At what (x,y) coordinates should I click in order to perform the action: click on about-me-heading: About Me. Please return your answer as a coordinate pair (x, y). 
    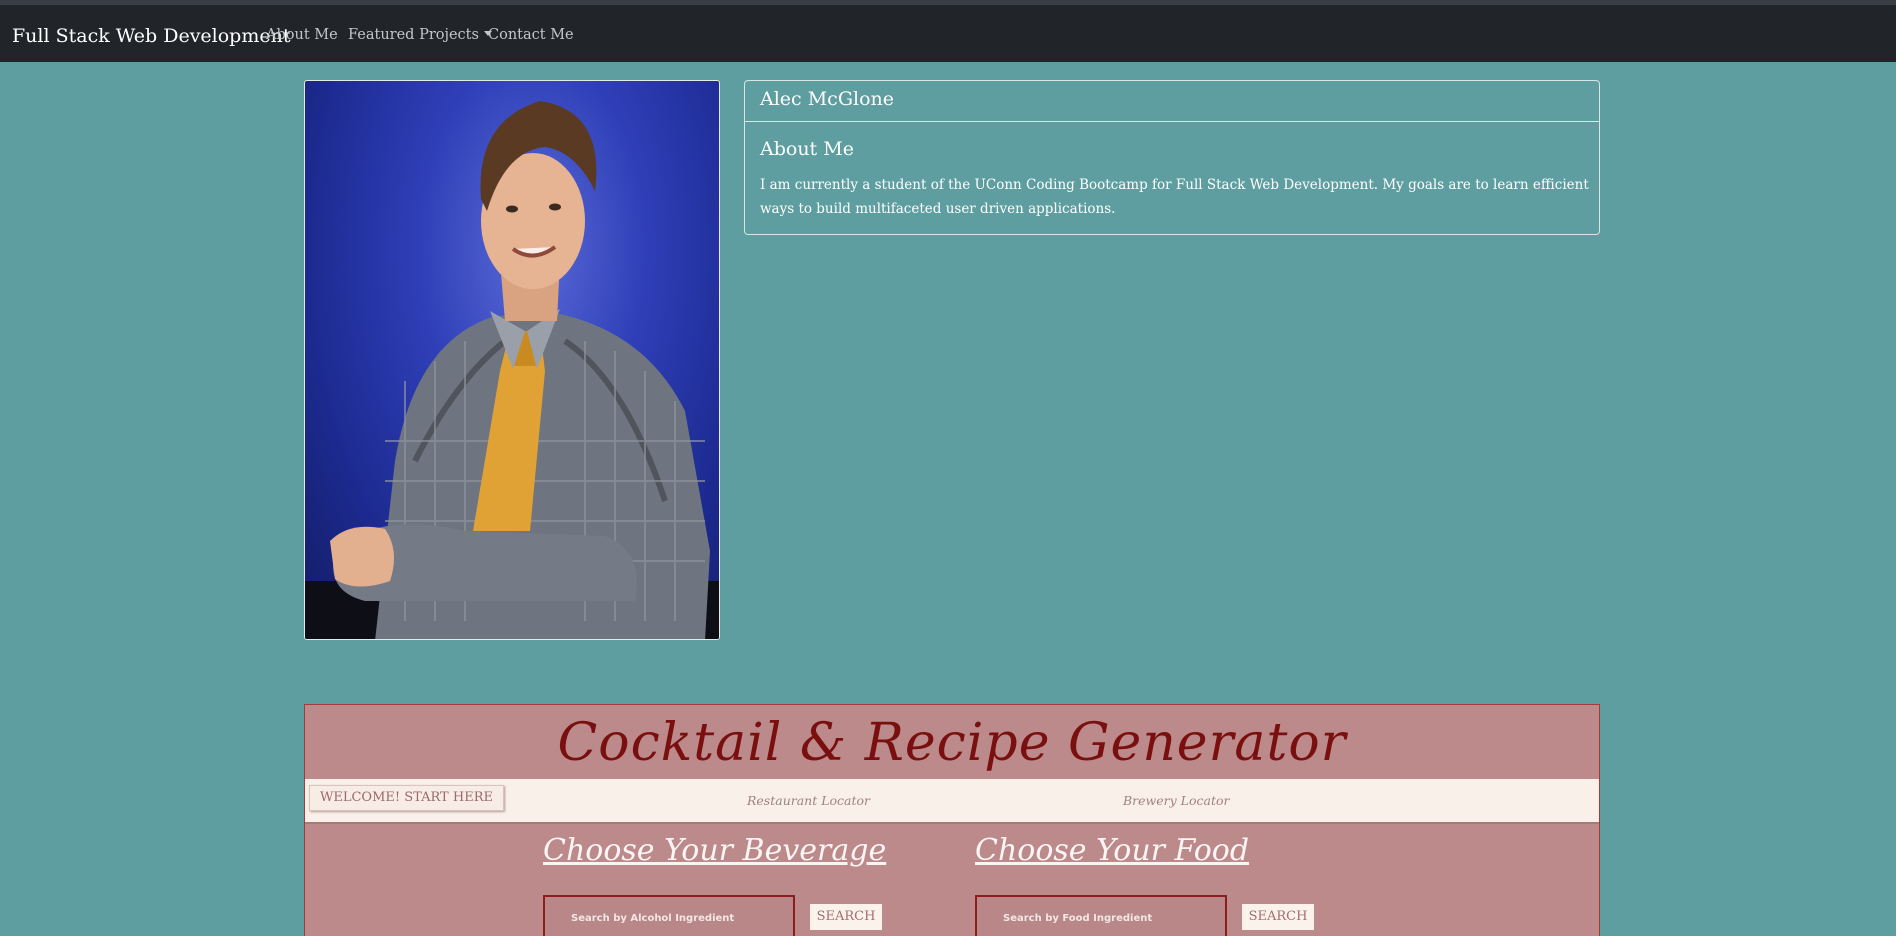
    Looking at the image, I should click on (807, 149).